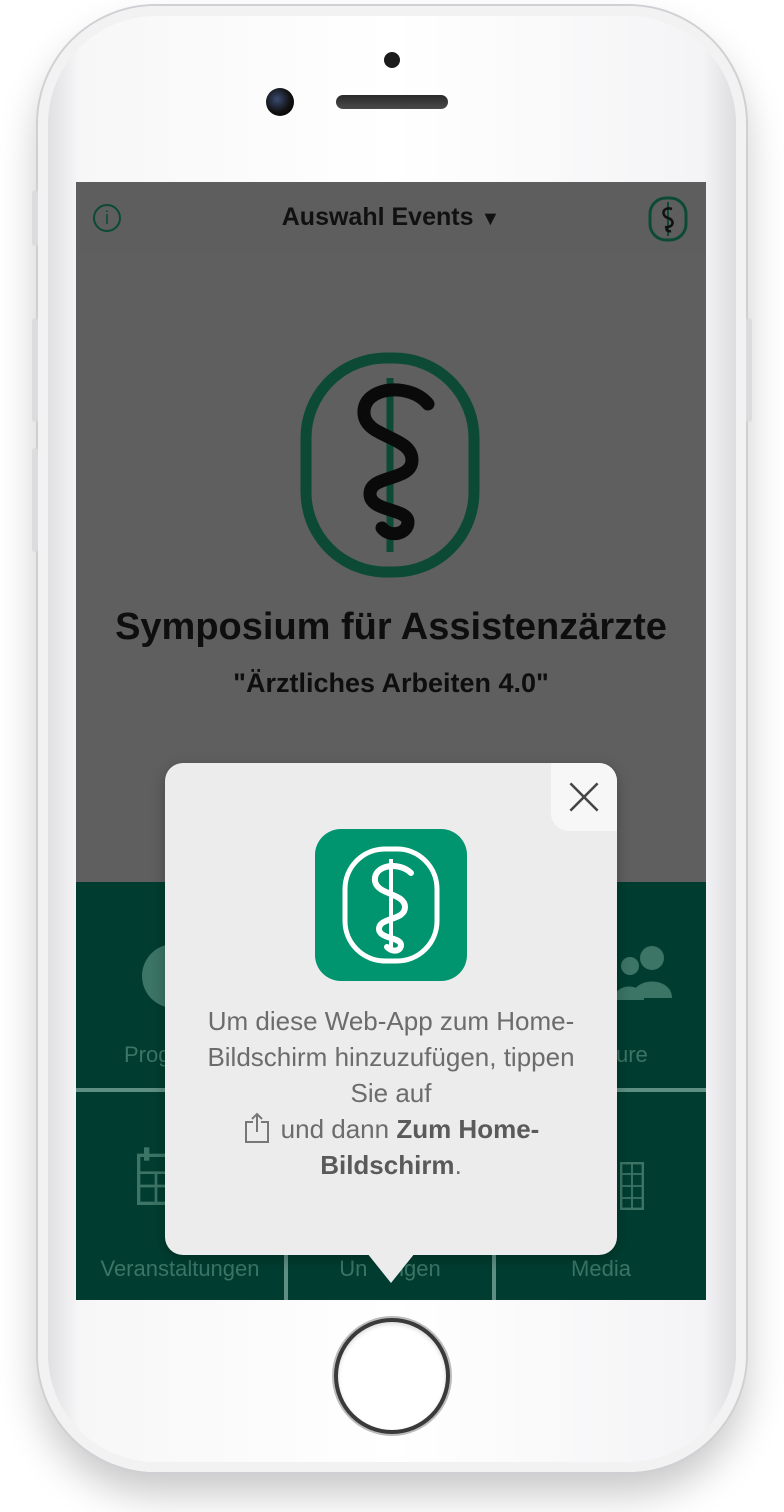  Describe the element at coordinates (391, 627) in the screenshot. I see `event-title: Symposium für Assistenzärzte` at that location.